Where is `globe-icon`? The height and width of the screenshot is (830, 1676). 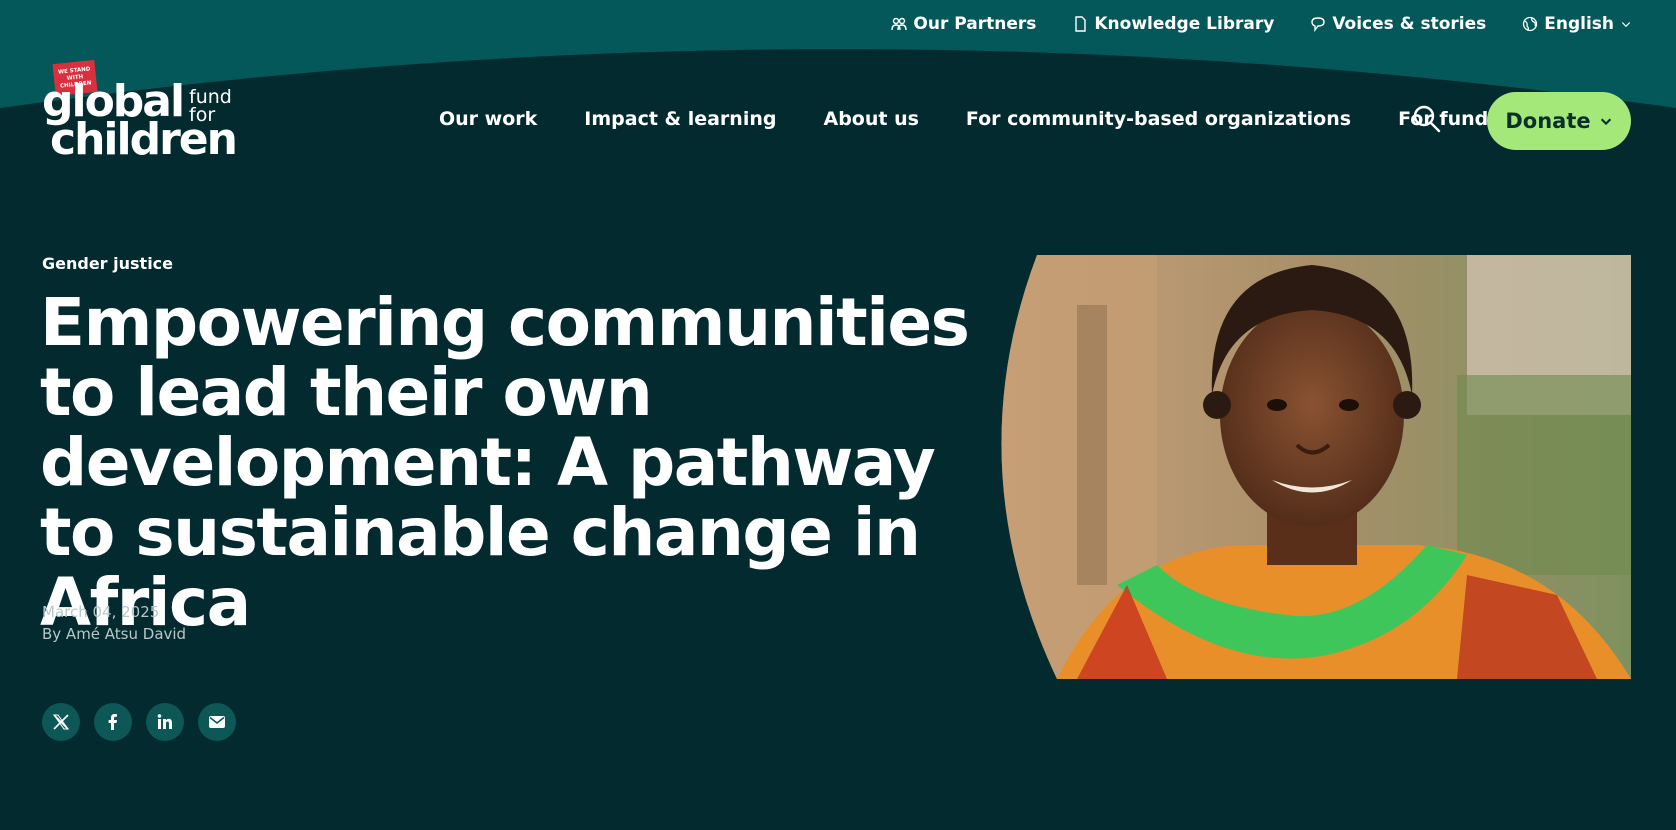 globe-icon is located at coordinates (1530, 24).